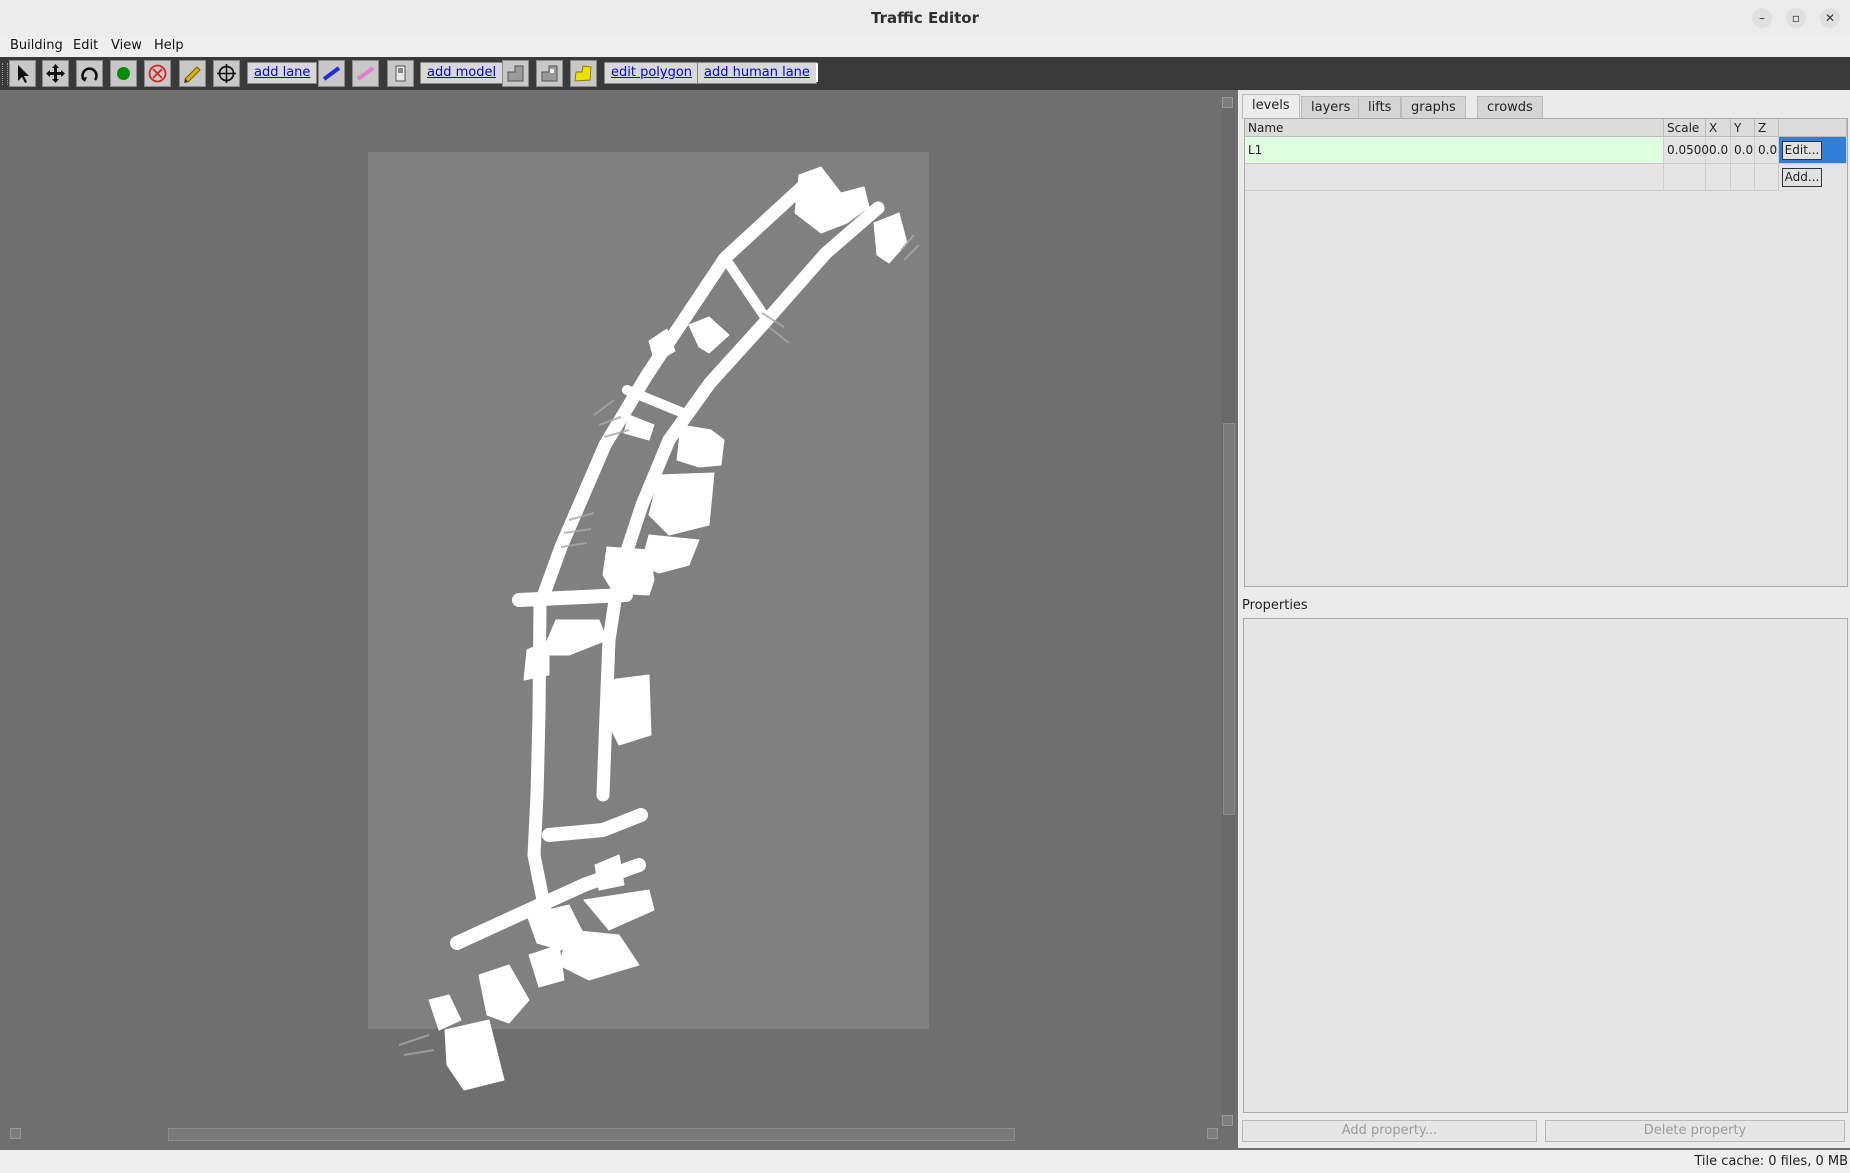  I want to click on add-roi-tool-button, so click(583, 73).